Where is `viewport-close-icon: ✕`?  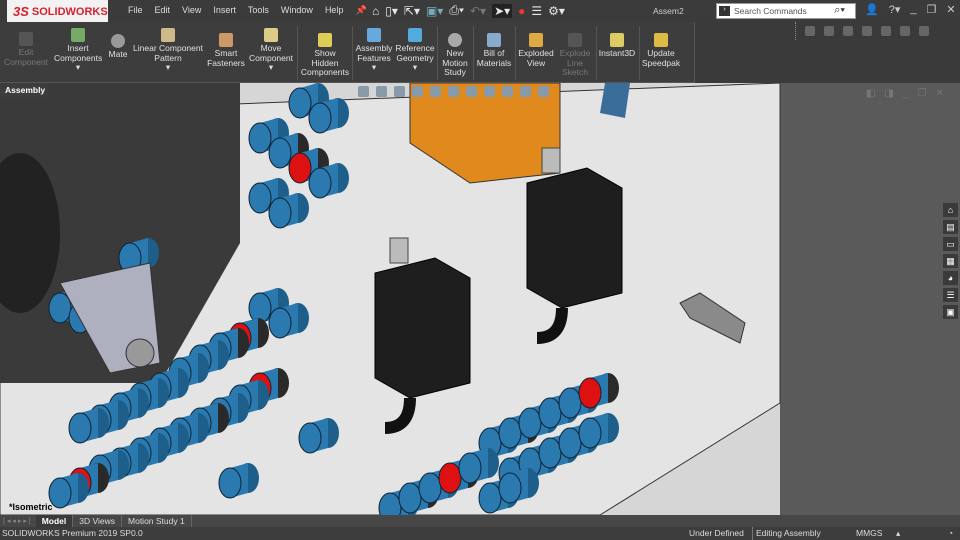 viewport-close-icon: ✕ is located at coordinates (939, 93).